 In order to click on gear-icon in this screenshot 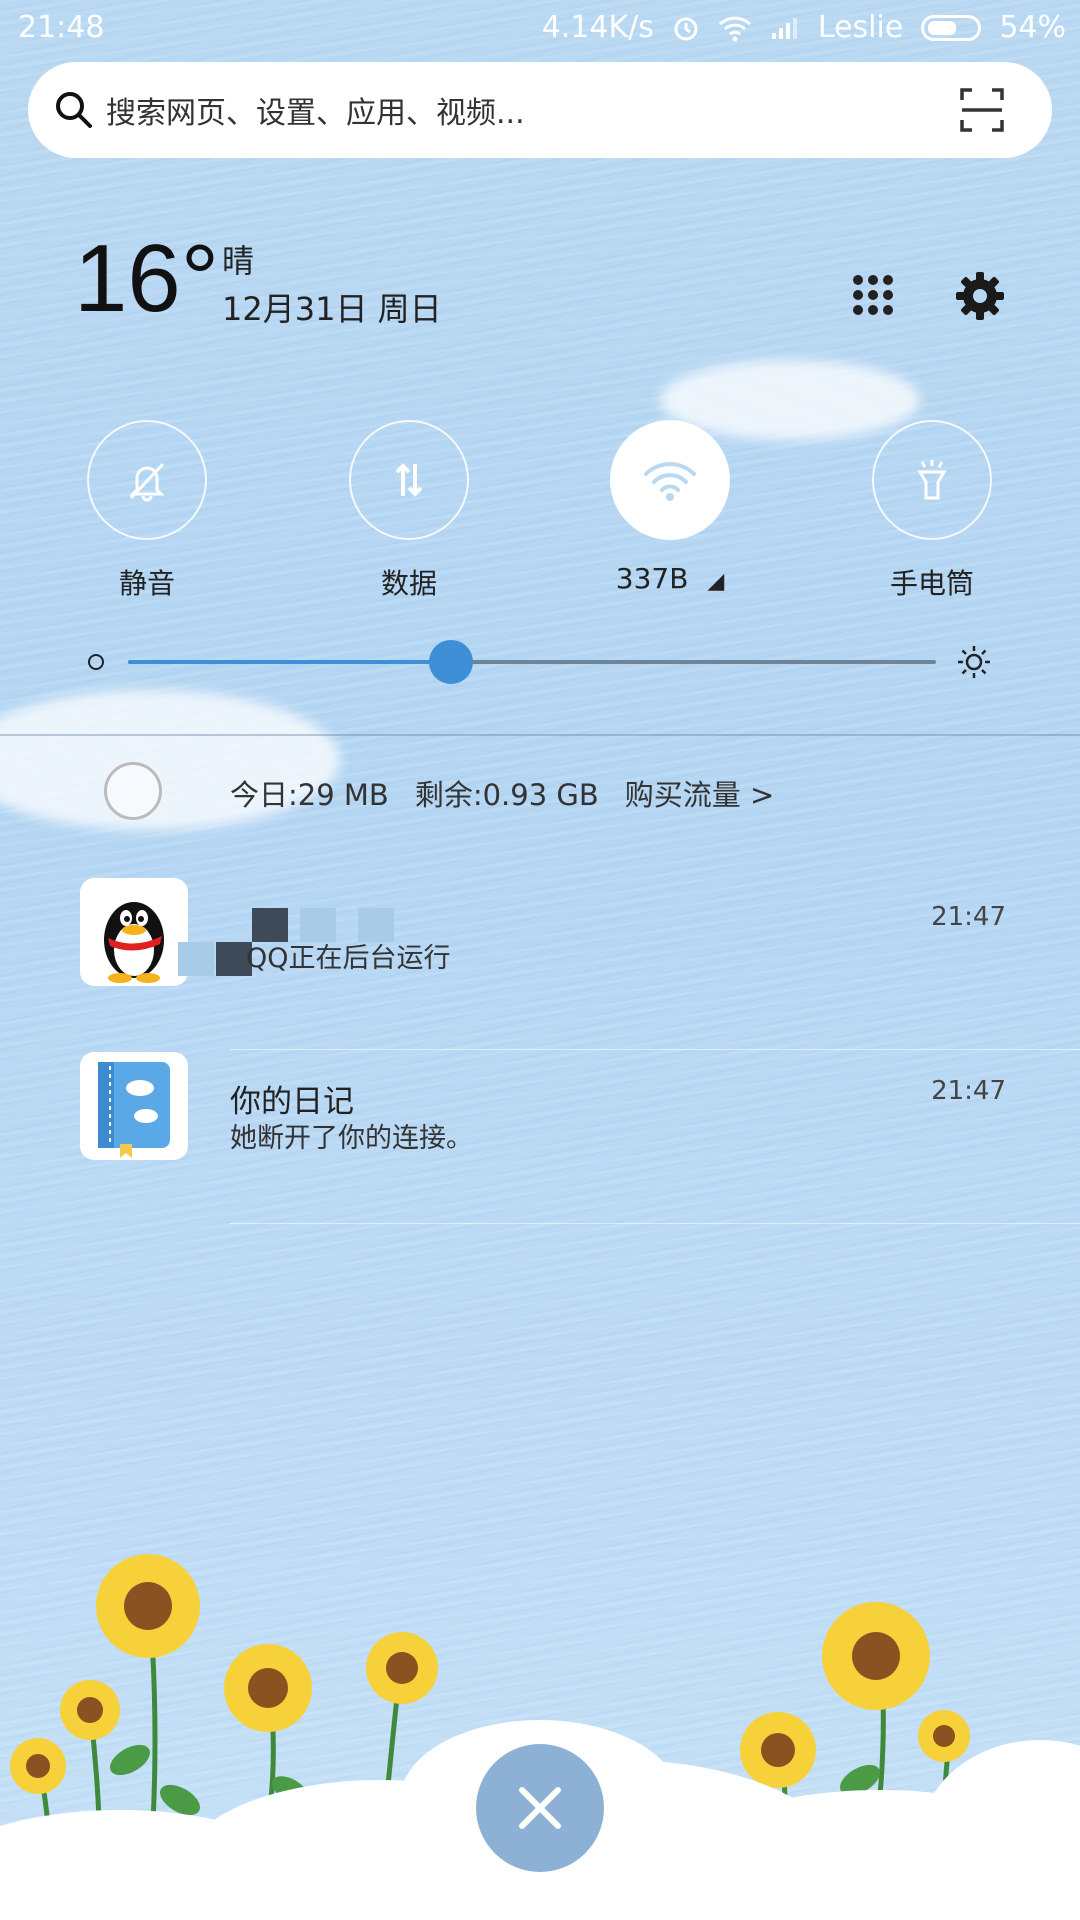, I will do `click(980, 296)`.